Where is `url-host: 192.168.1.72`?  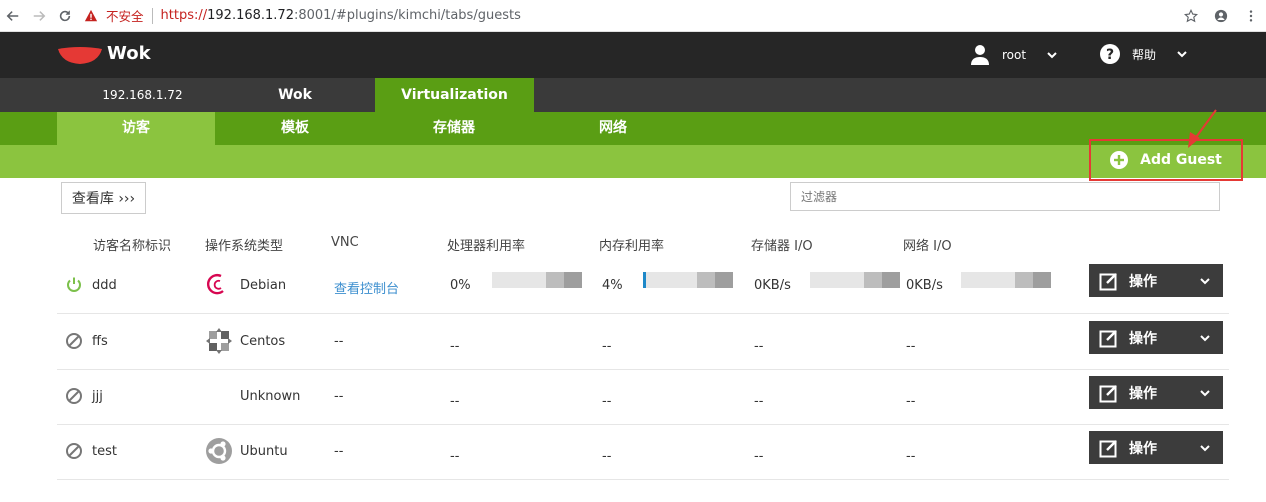 url-host: 192.168.1.72 is located at coordinates (250, 15).